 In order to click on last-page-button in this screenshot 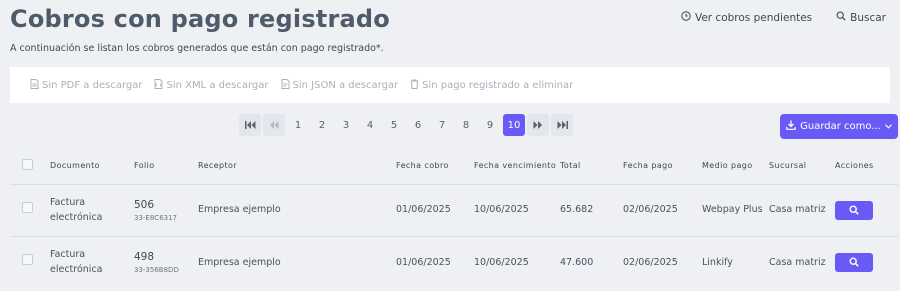, I will do `click(562, 125)`.